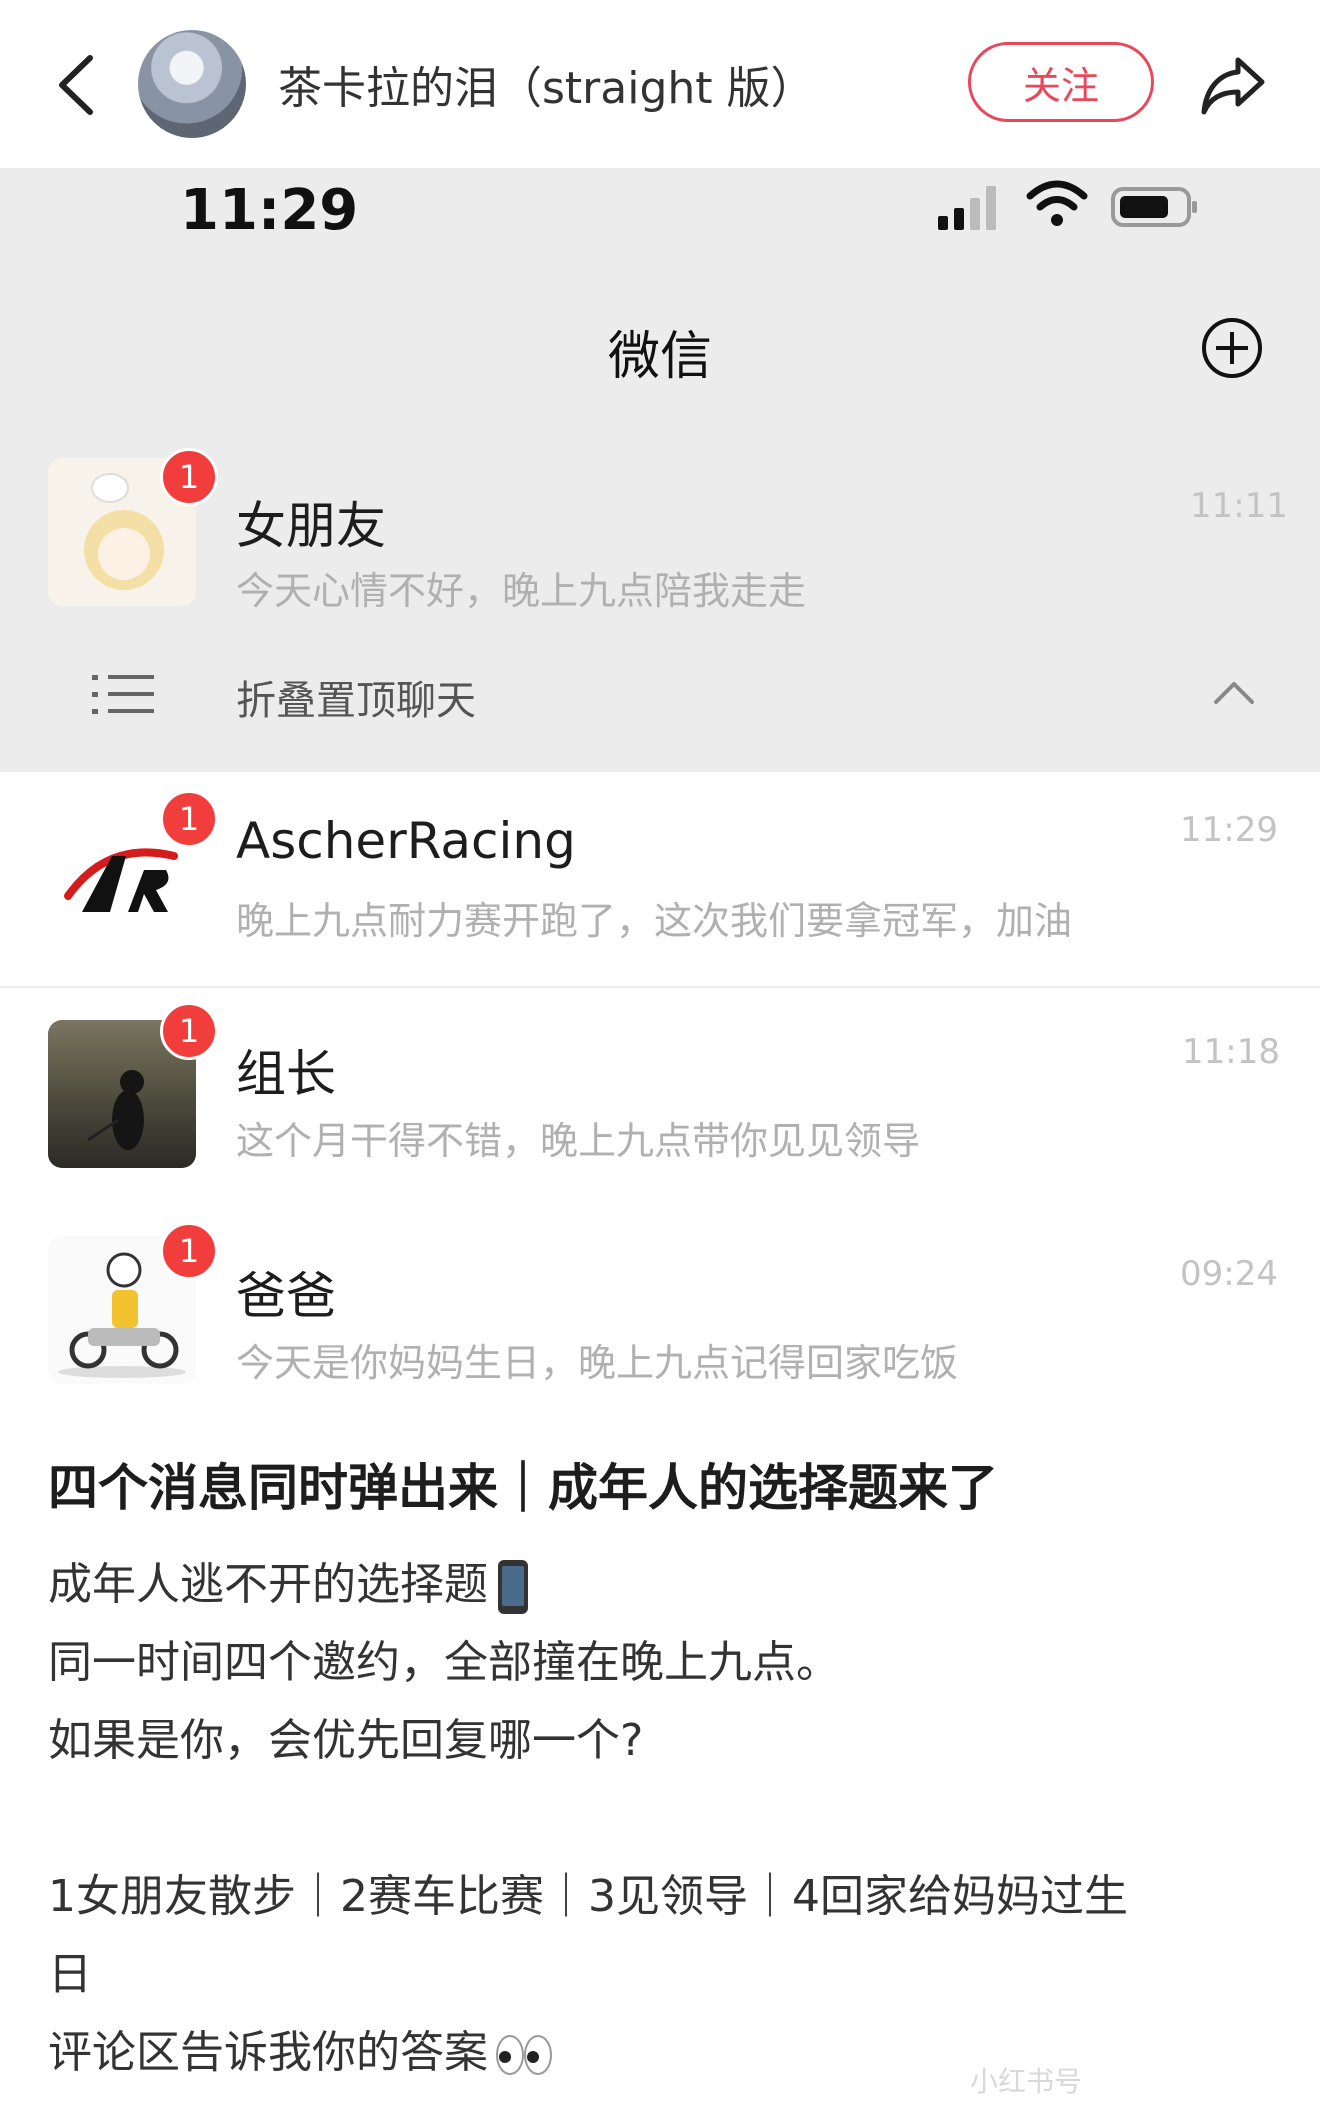  I want to click on post-line-1: 成年人逃不开的选择题, so click(288, 1581).